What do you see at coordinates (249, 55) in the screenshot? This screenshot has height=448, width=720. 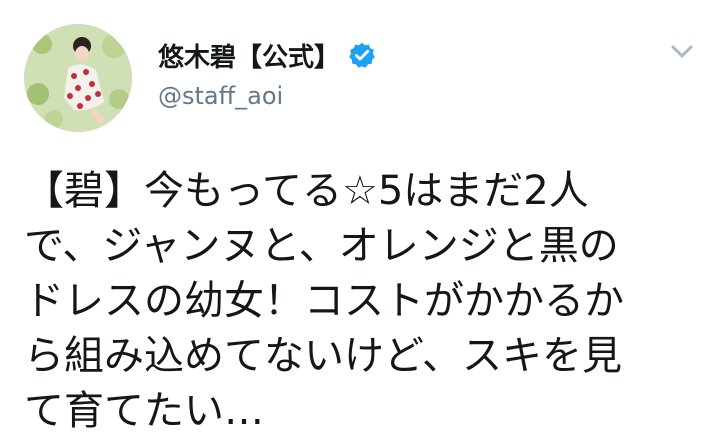 I see `display-name: 悠木碧【公式】` at bounding box center [249, 55].